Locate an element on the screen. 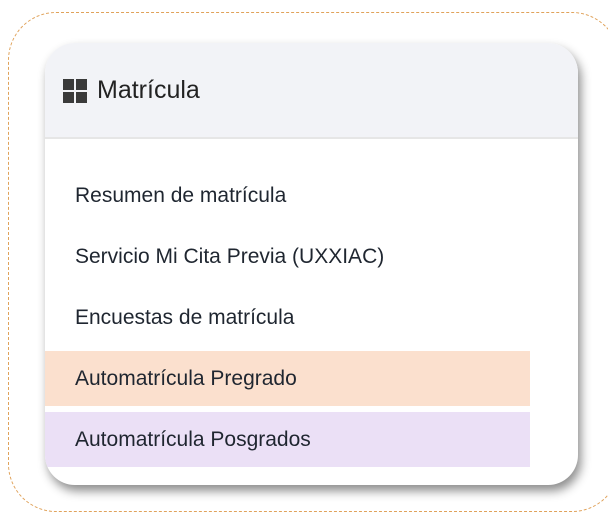  grid-icon is located at coordinates (75, 91).